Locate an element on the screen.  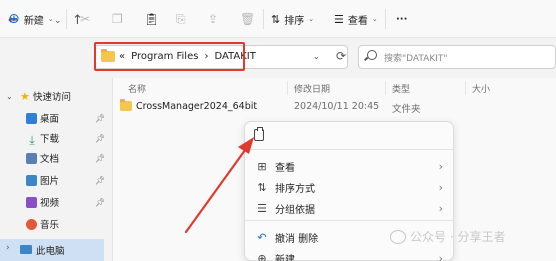
sidebar-item-label: 视频 is located at coordinates (50, 203).